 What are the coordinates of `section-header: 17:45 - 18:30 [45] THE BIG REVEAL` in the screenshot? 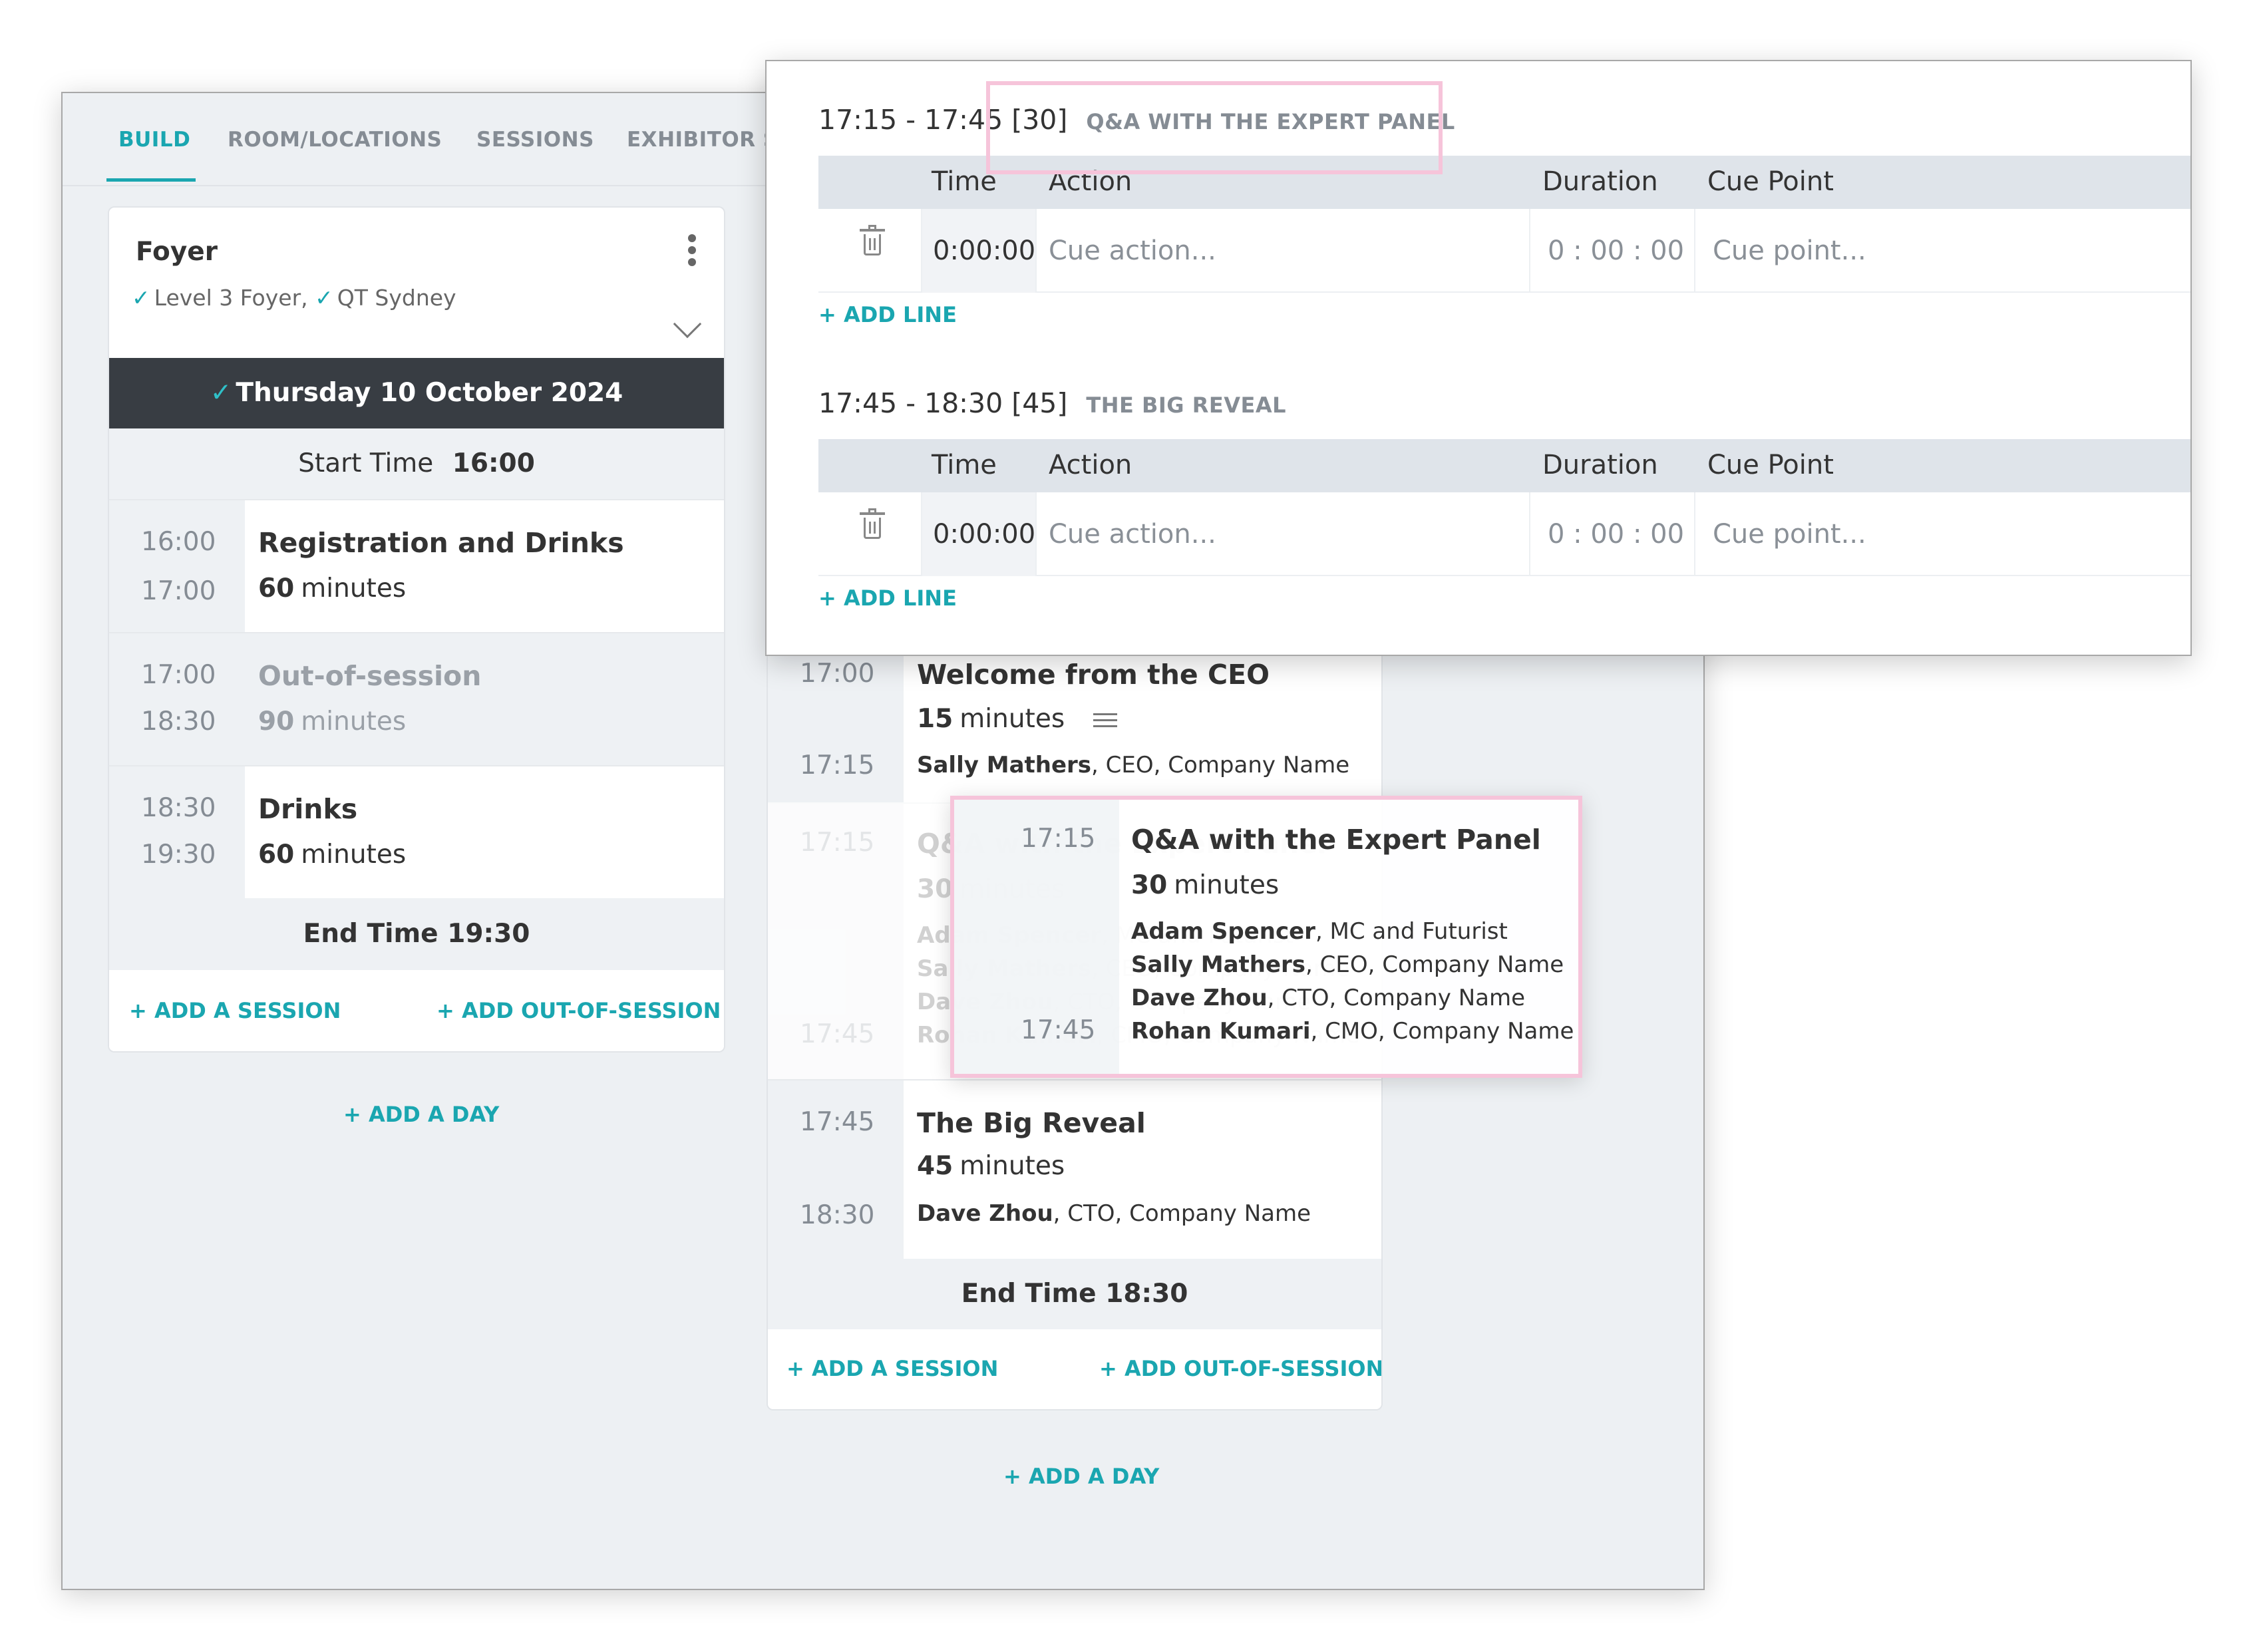 It's located at (1052, 403).